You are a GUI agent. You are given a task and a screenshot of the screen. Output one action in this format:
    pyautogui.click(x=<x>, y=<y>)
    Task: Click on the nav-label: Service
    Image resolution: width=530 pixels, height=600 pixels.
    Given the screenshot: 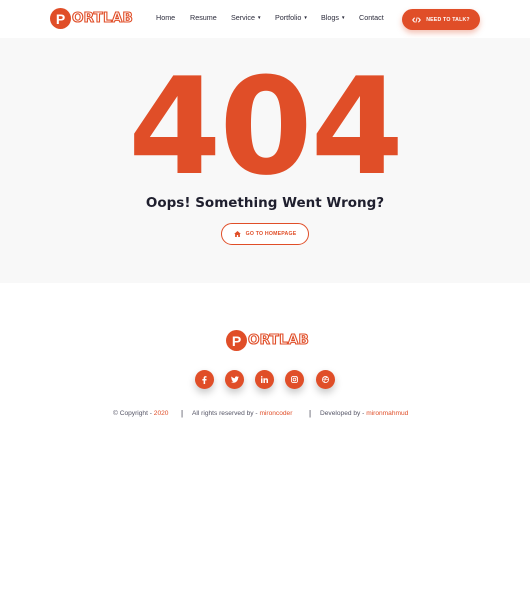 What is the action you would take?
    pyautogui.click(x=243, y=17)
    